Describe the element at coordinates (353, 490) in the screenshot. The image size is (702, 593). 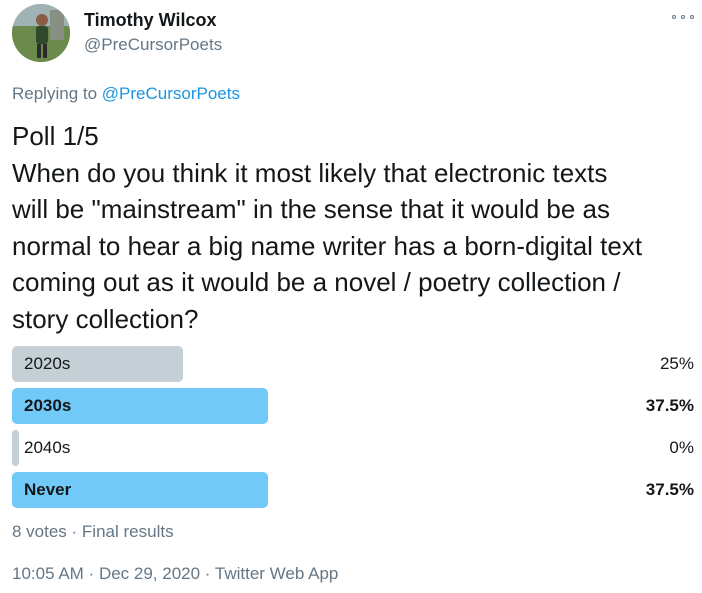
I see `poll-option: Never 37.5%` at that location.